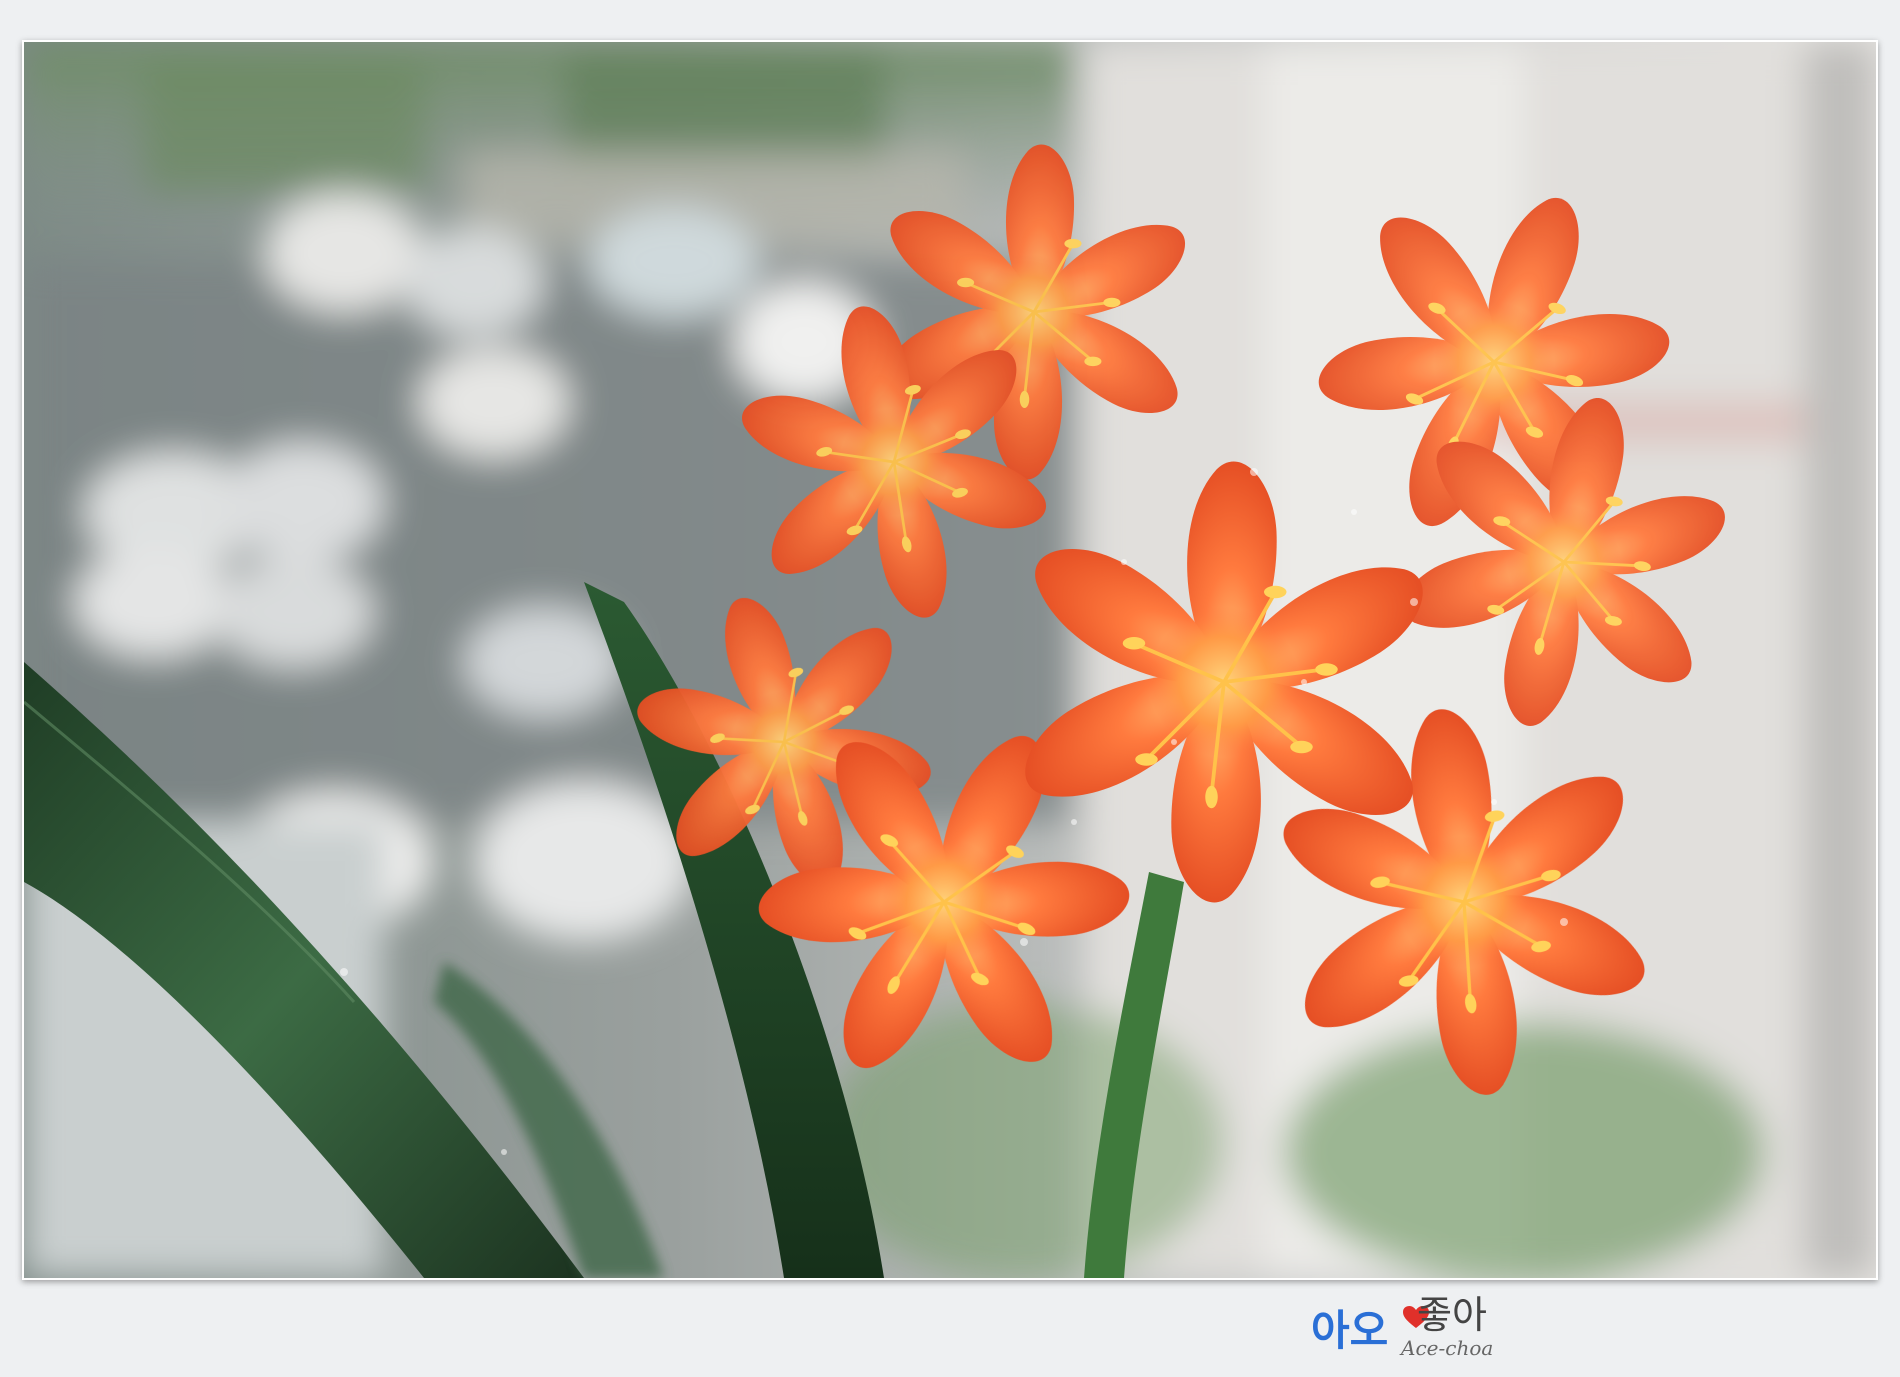  I want to click on watermark-text-part-b: 좋아, so click(1452, 1315).